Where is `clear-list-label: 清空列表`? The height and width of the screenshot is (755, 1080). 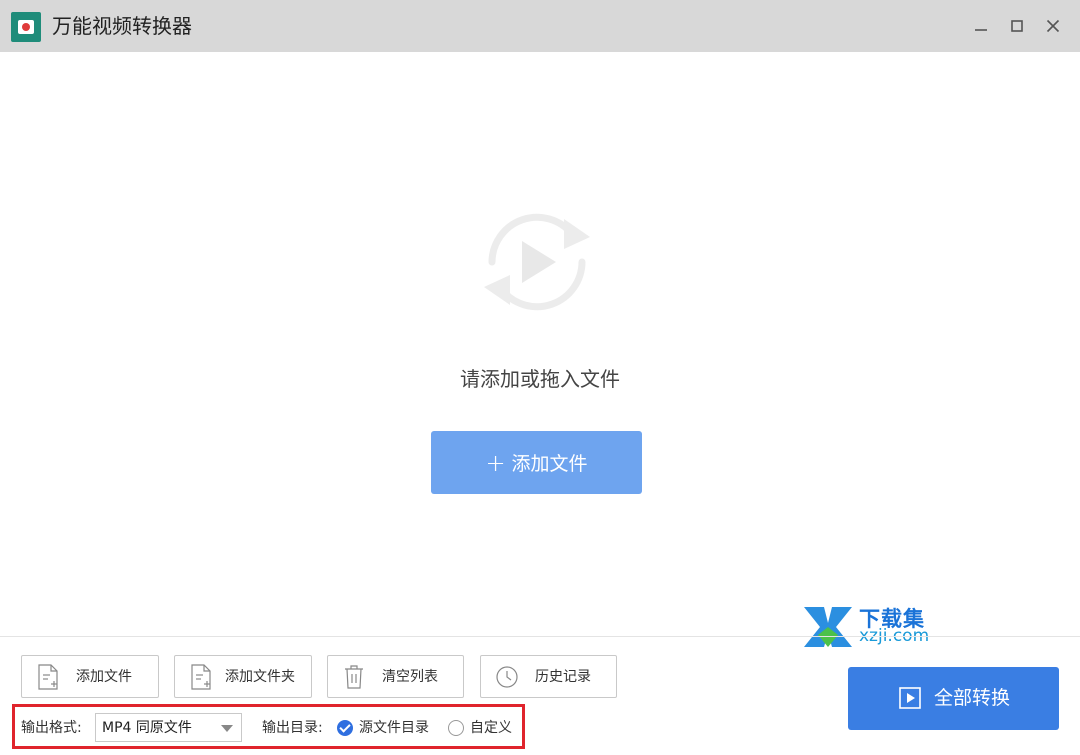
clear-list-label: 清空列表 is located at coordinates (410, 677).